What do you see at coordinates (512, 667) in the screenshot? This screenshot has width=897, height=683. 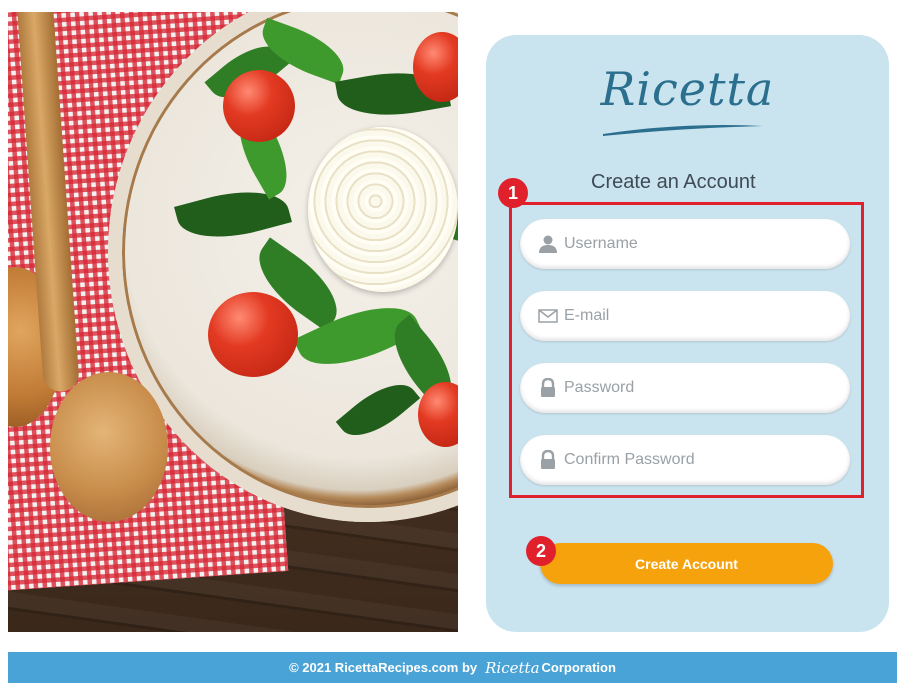 I see `footer-mini-logo: Ricetta` at bounding box center [512, 667].